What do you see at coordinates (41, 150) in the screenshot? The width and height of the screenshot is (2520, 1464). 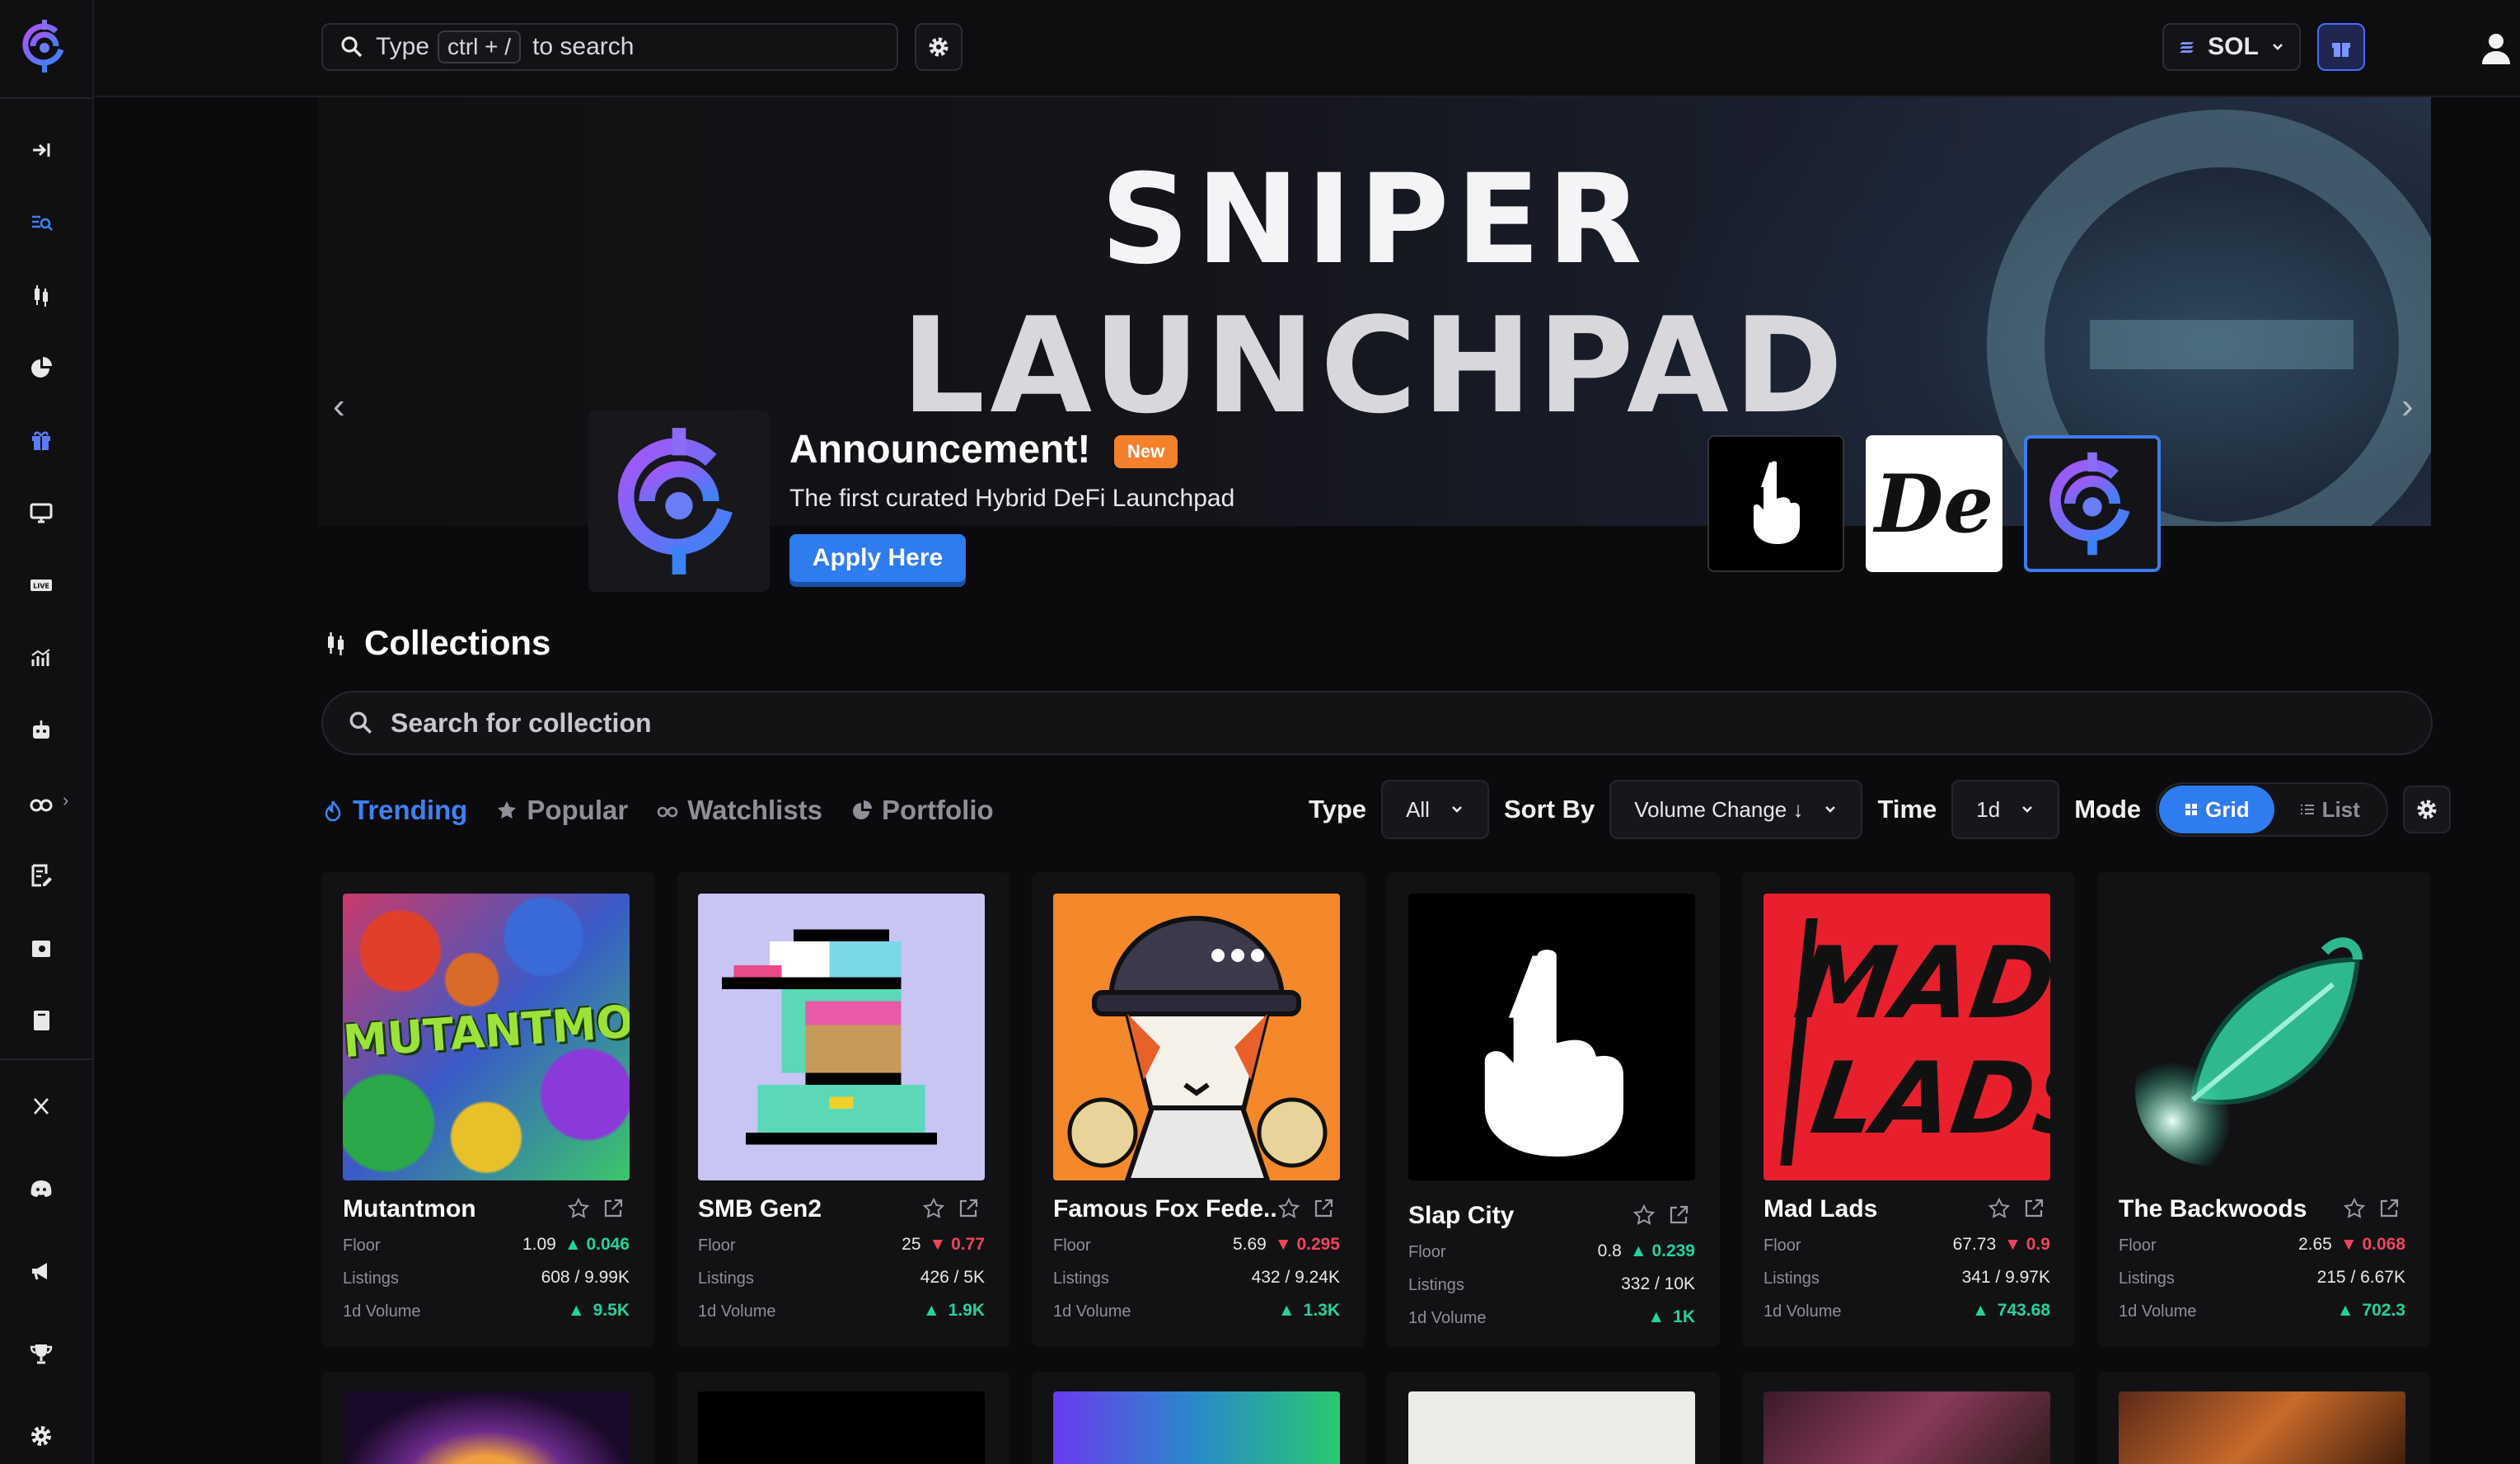 I see `expand-sidebar-icon` at bounding box center [41, 150].